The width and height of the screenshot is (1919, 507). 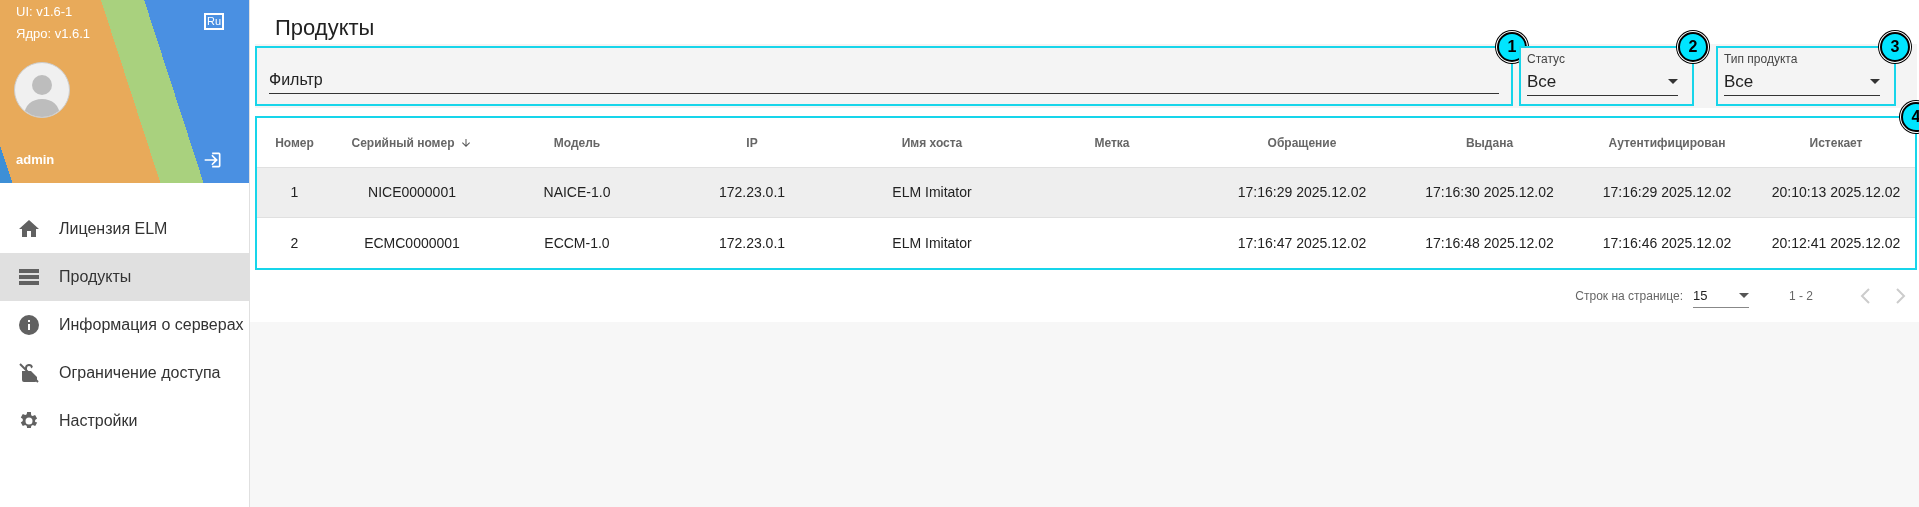 What do you see at coordinates (577, 192) in the screenshot?
I see `table-cell-text: NAICE-1.0` at bounding box center [577, 192].